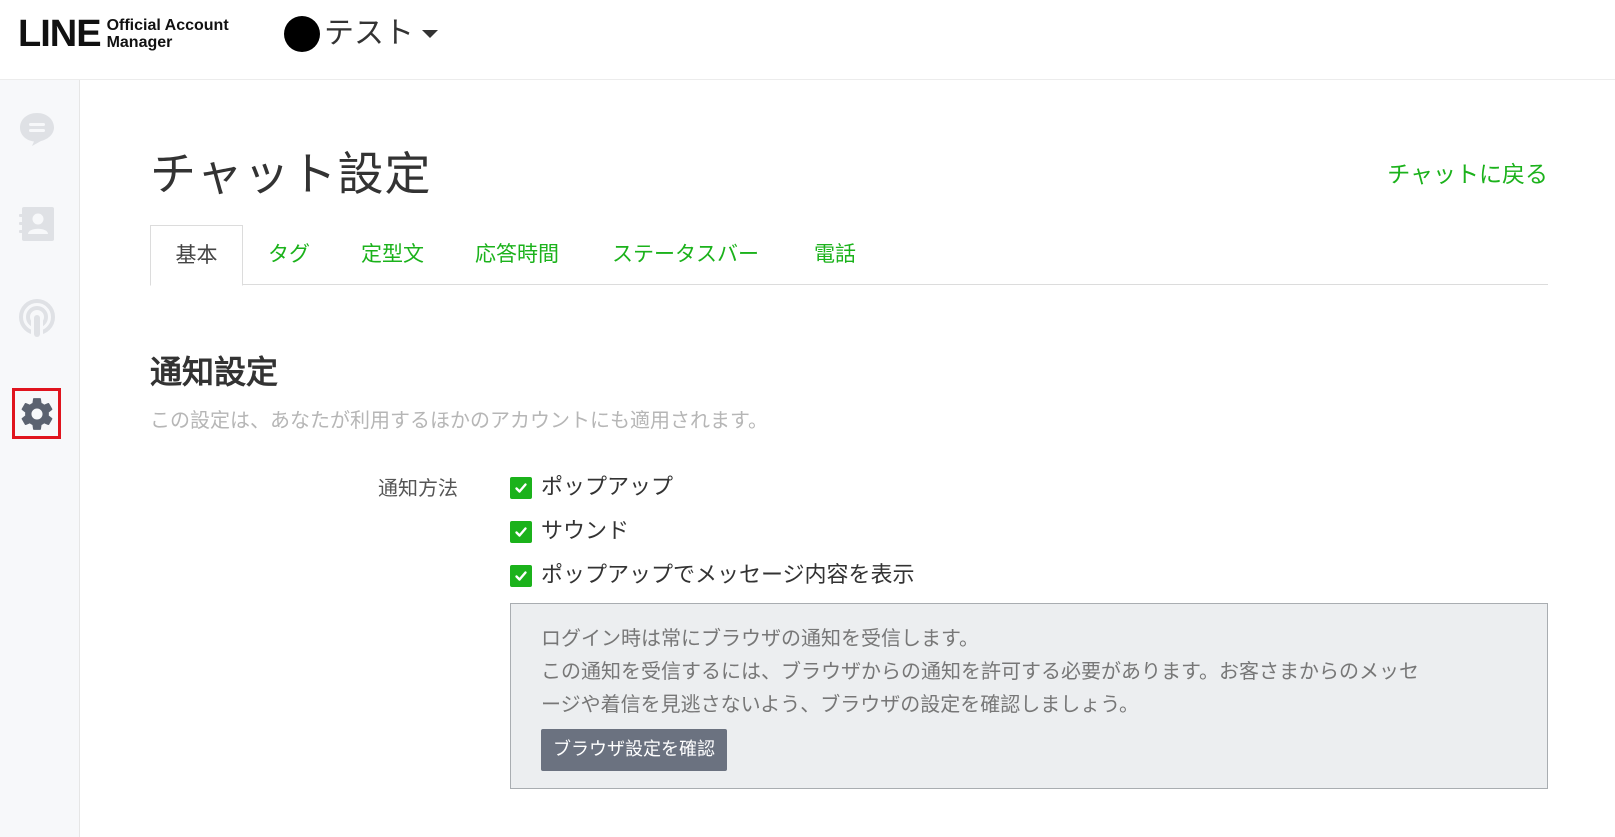 The width and height of the screenshot is (1615, 837). Describe the element at coordinates (807, 40) in the screenshot. I see `top-bar: LINE Official Account Manager テスト` at that location.